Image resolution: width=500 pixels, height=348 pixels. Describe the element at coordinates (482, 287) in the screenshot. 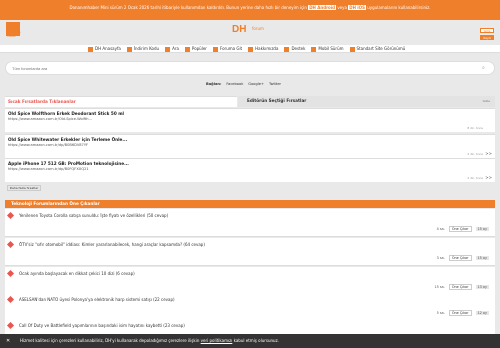

I see `vote-count: 13 oy` at that location.